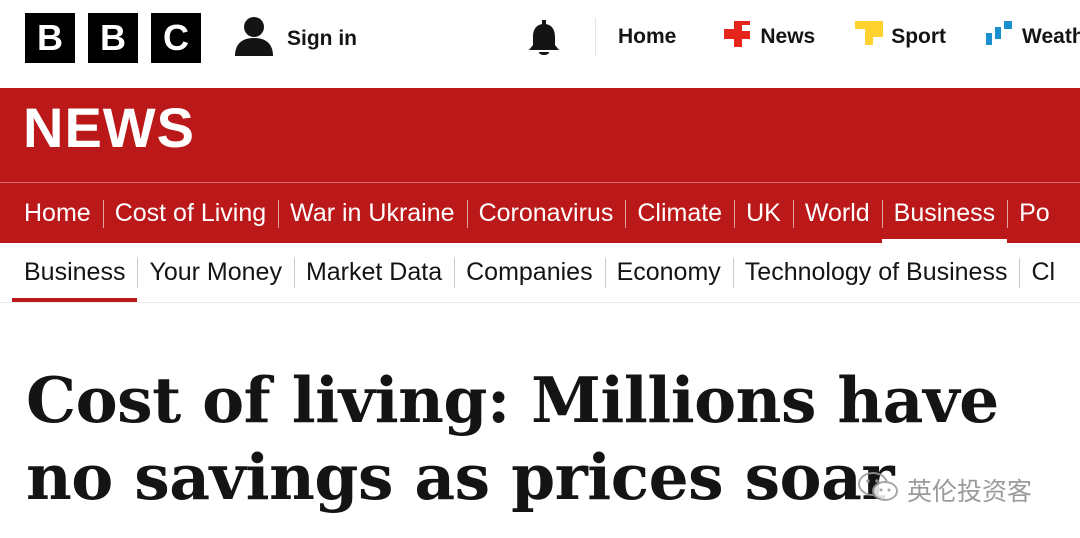  Describe the element at coordinates (176, 38) in the screenshot. I see `bbc-logo-letter: C` at that location.